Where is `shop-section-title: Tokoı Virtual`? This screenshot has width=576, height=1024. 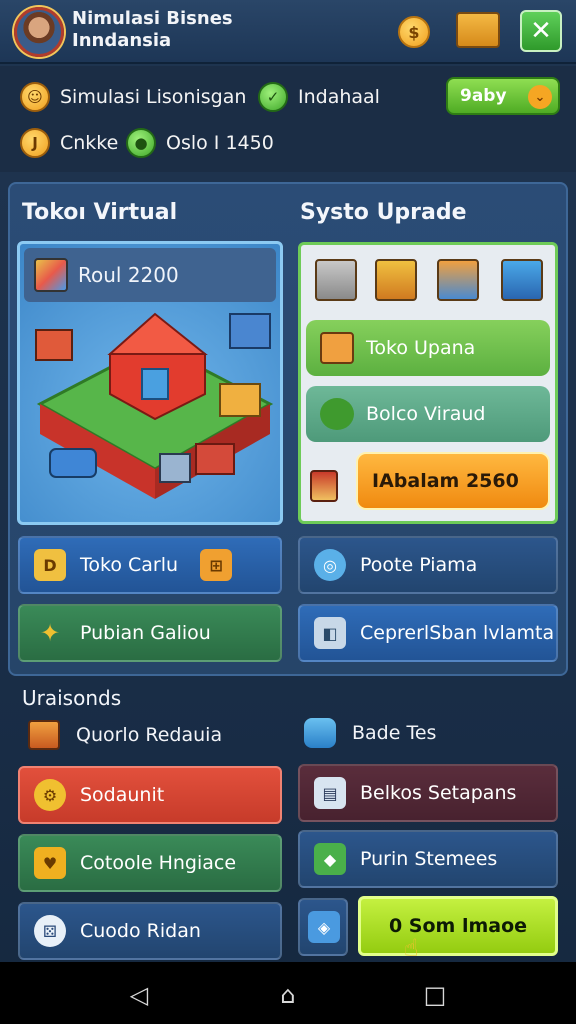
shop-section-title: Tokoı Virtual is located at coordinates (100, 212).